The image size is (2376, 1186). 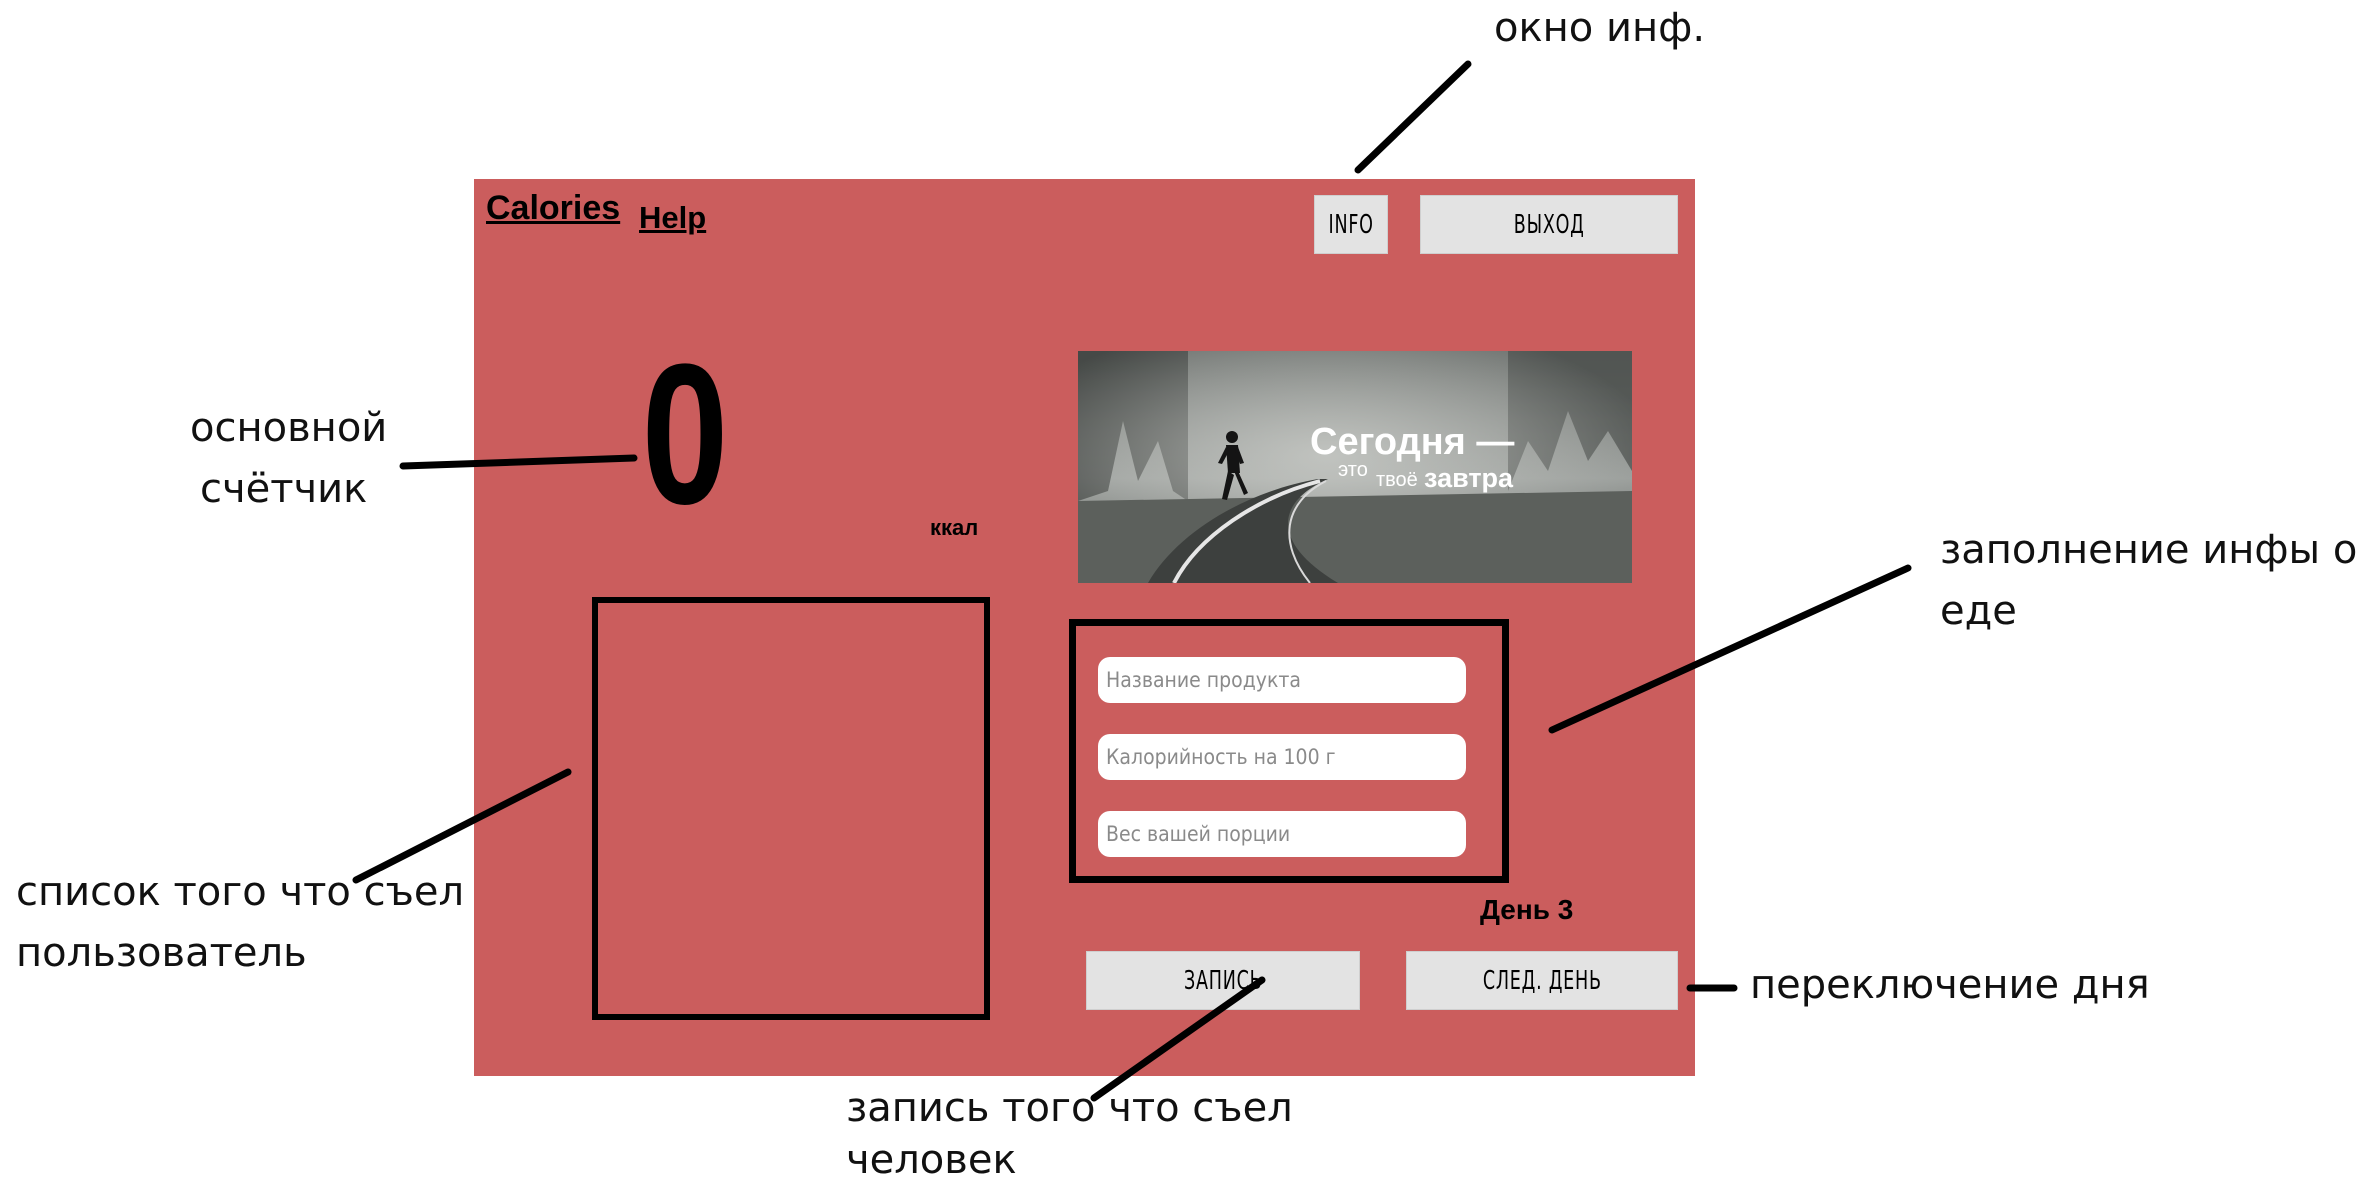 What do you see at coordinates (1978, 611) in the screenshot?
I see `annotation-food-info-2: еде` at bounding box center [1978, 611].